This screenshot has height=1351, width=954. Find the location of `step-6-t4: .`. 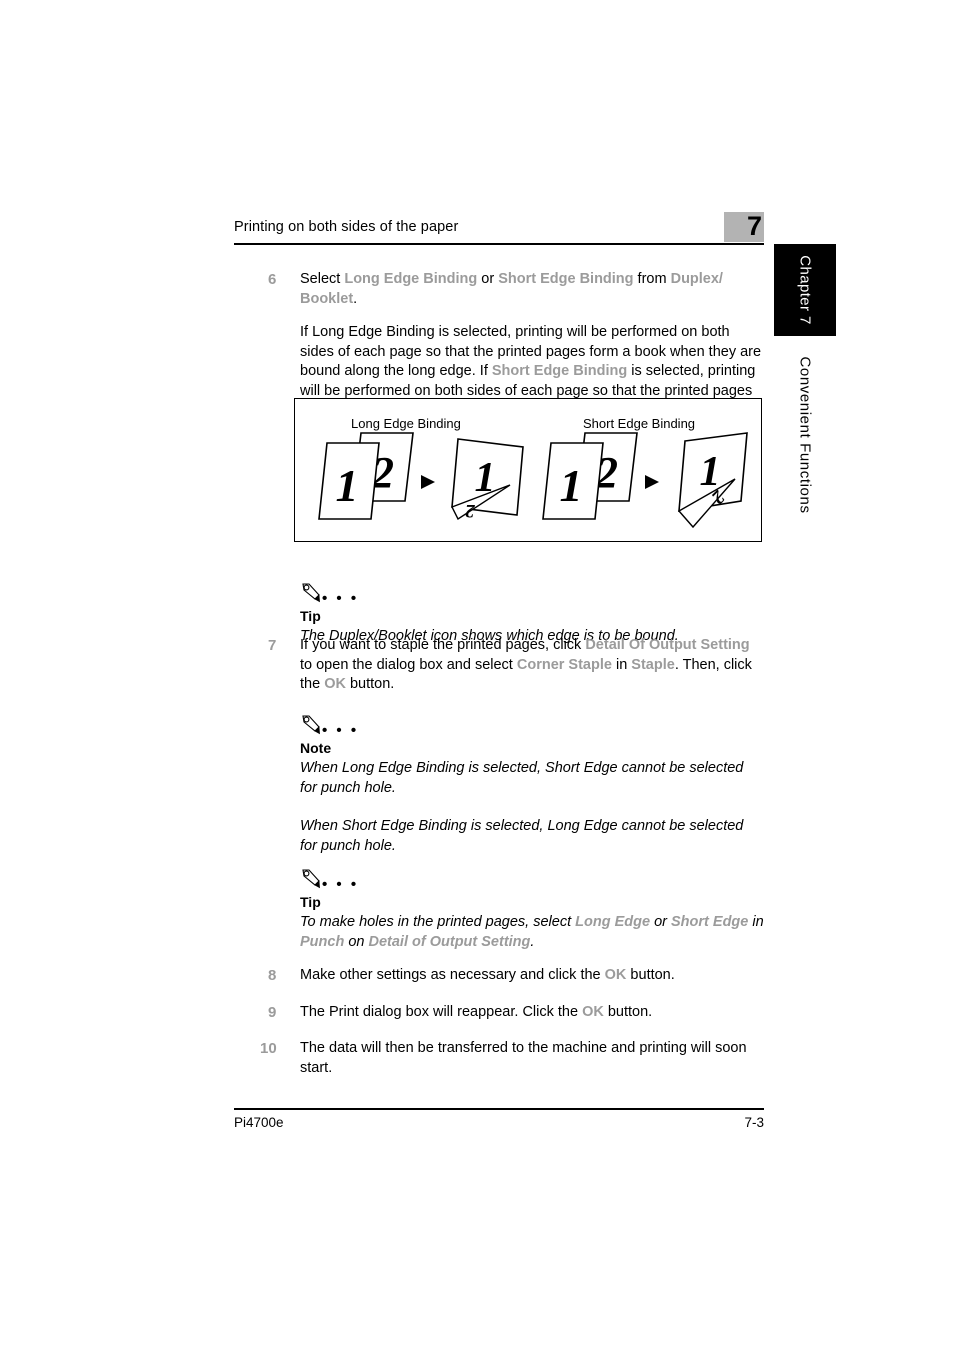

step-6-t4: . is located at coordinates (355, 298).